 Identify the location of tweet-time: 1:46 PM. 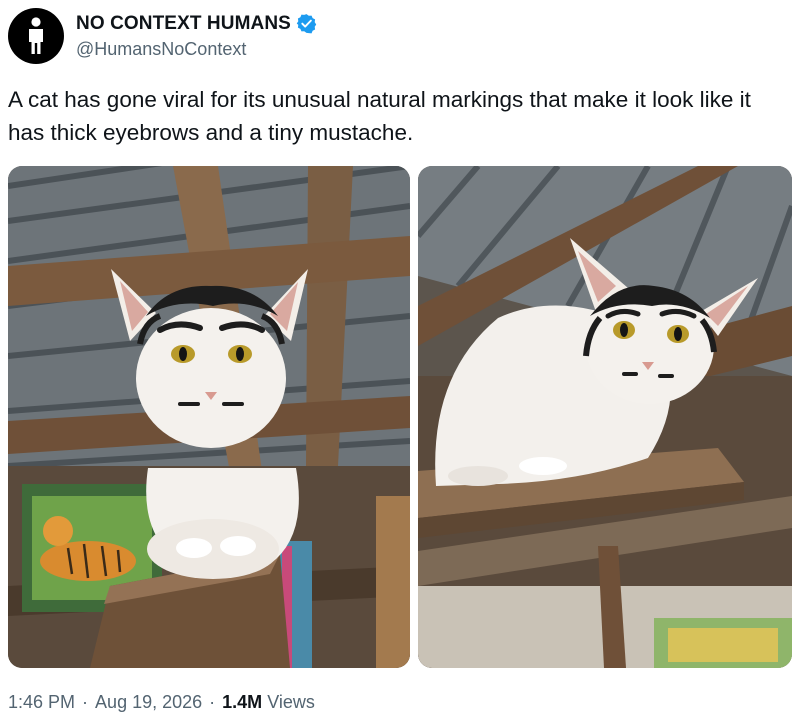
(41, 702).